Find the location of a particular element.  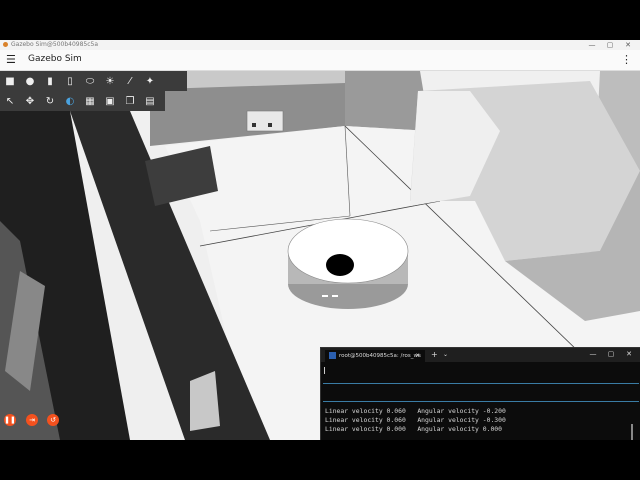

window-titlebar: Gazebo Sim@500b40985c5a — ▢ ✕ is located at coordinates (320, 45).